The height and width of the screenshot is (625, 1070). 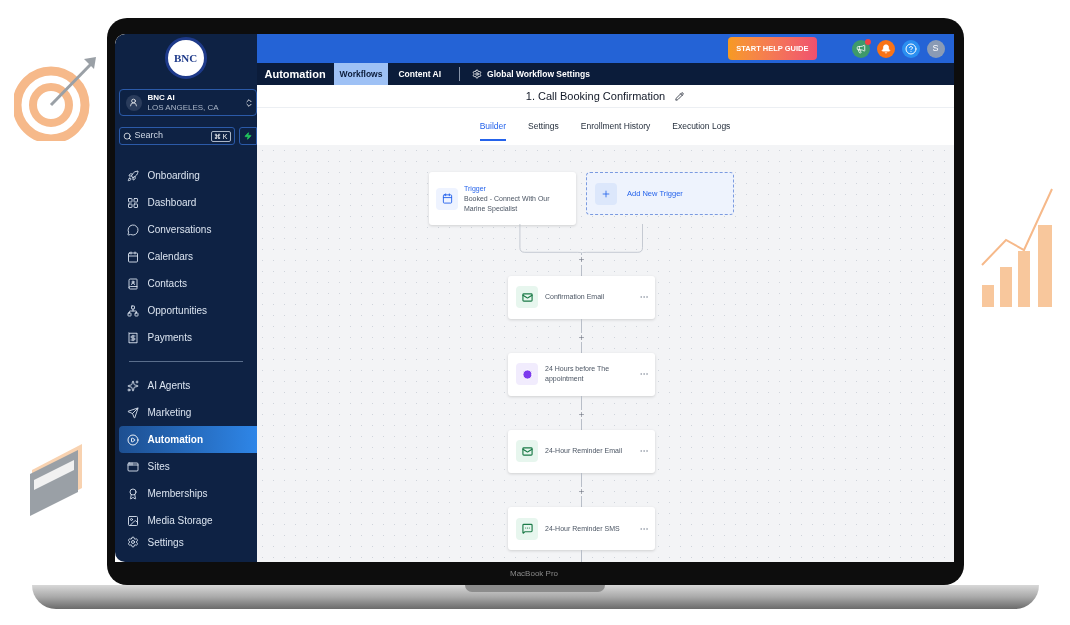 I want to click on sidebar-item: Calendars, so click(x=187, y=256).